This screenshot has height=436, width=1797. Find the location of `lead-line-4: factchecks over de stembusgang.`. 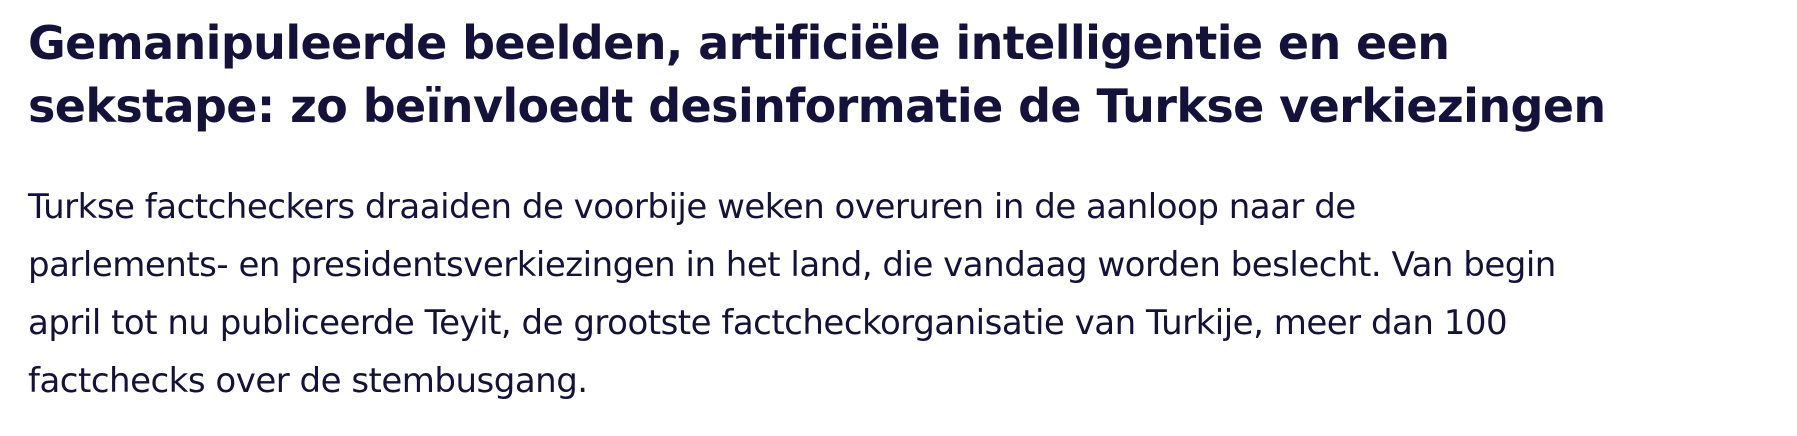

lead-line-4: factchecks over de stembusgang. is located at coordinates (308, 381).